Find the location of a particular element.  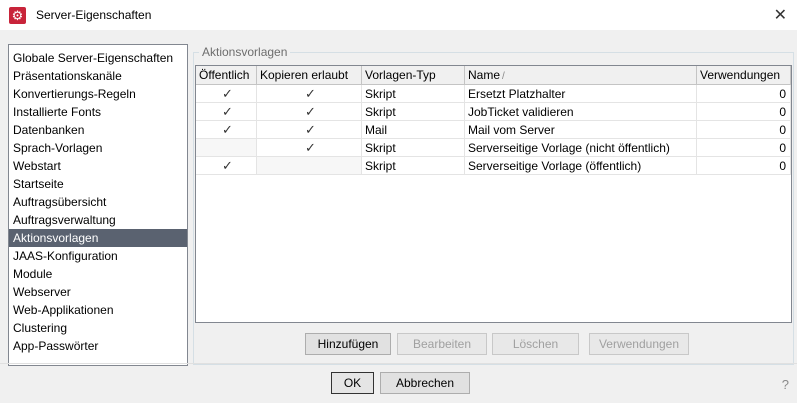

column-header-copy-allowed: Kopieren erlaubt is located at coordinates (309, 75).